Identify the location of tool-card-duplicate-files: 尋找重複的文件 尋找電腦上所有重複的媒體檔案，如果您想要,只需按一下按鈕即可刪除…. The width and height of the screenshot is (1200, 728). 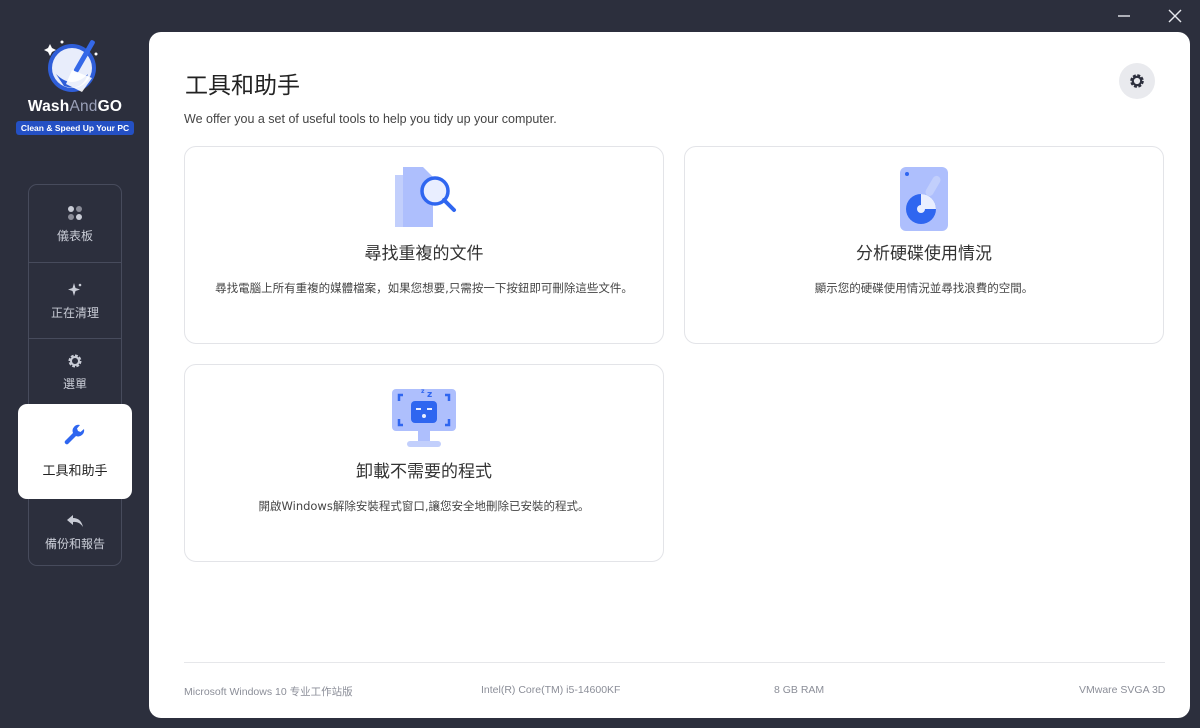
(424, 245).